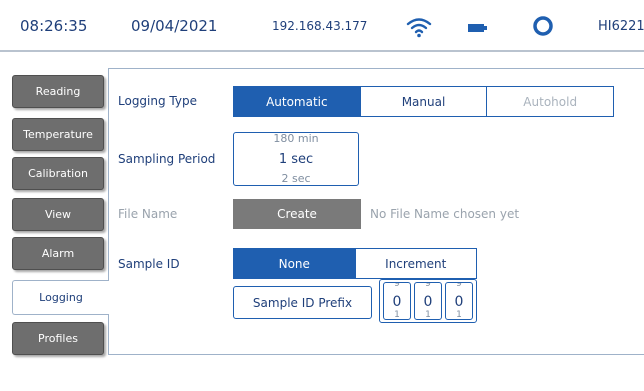 The width and height of the screenshot is (644, 391). What do you see at coordinates (58, 91) in the screenshot?
I see `tab-reading: Reading` at bounding box center [58, 91].